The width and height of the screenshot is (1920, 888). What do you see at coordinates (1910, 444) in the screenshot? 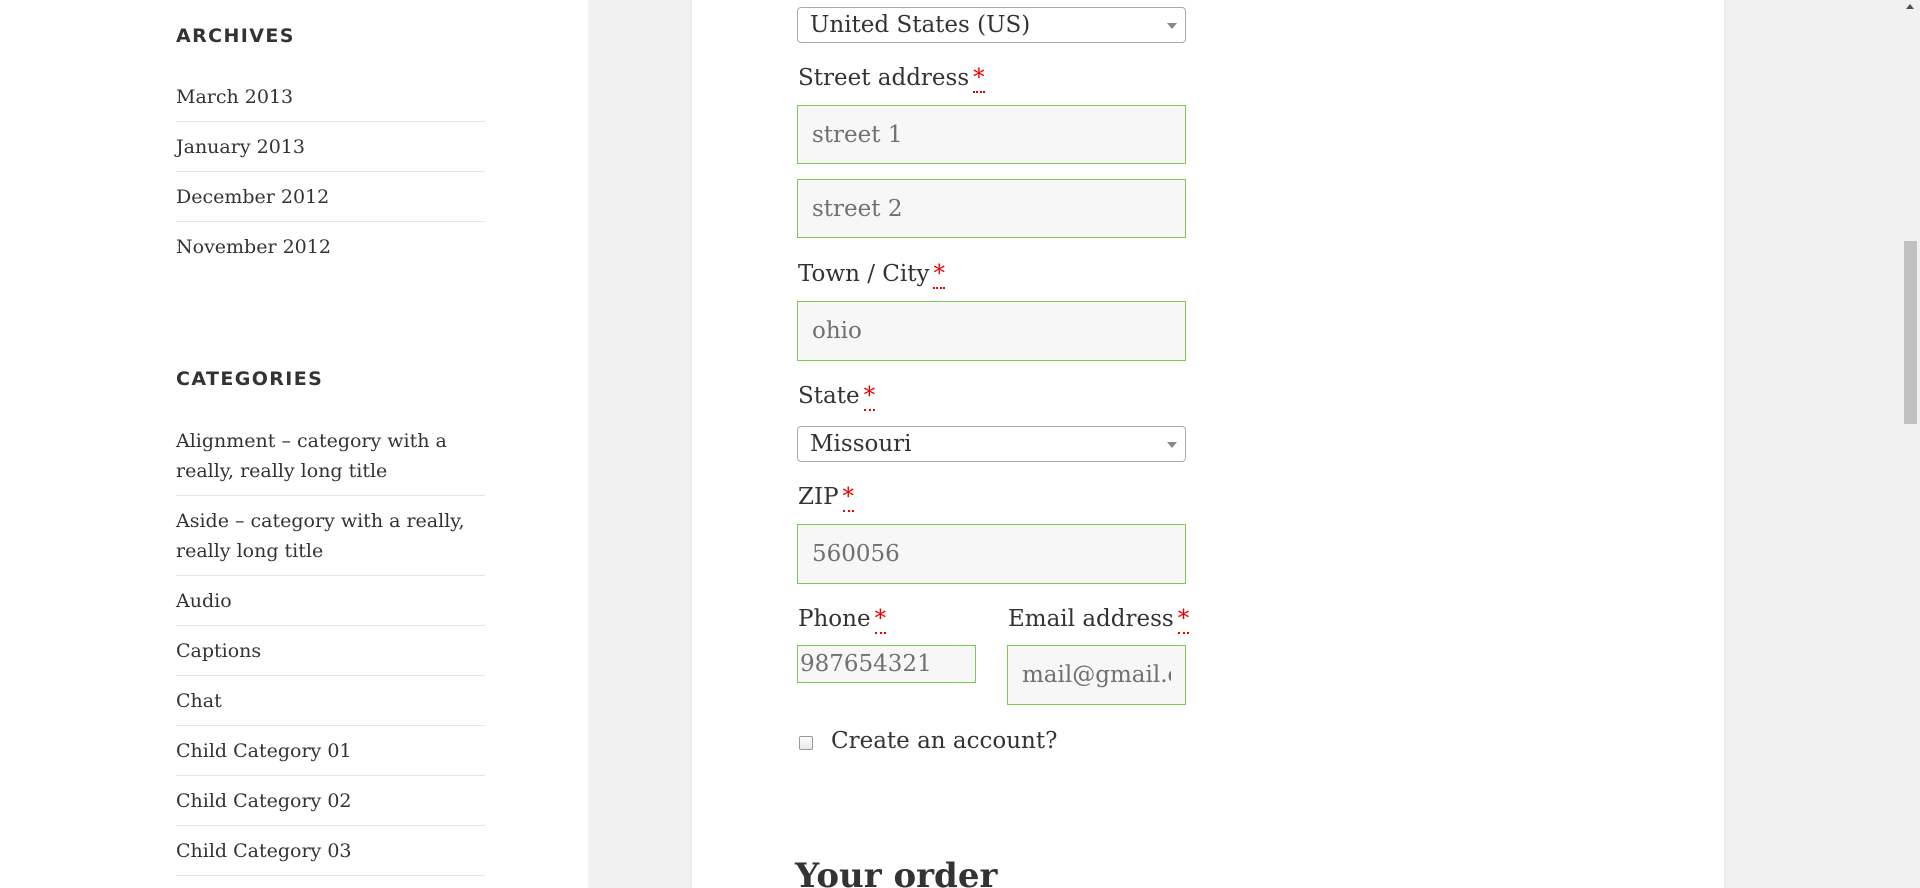
I see `scrollbar` at bounding box center [1910, 444].